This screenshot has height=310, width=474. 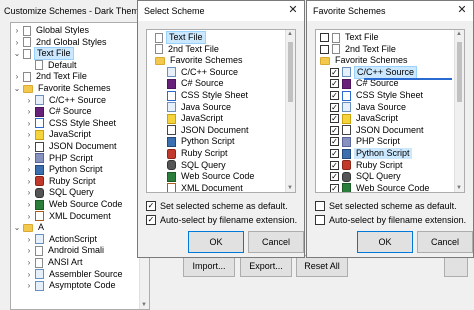 I want to click on list-item: › Web Source Code, so click(x=74, y=204).